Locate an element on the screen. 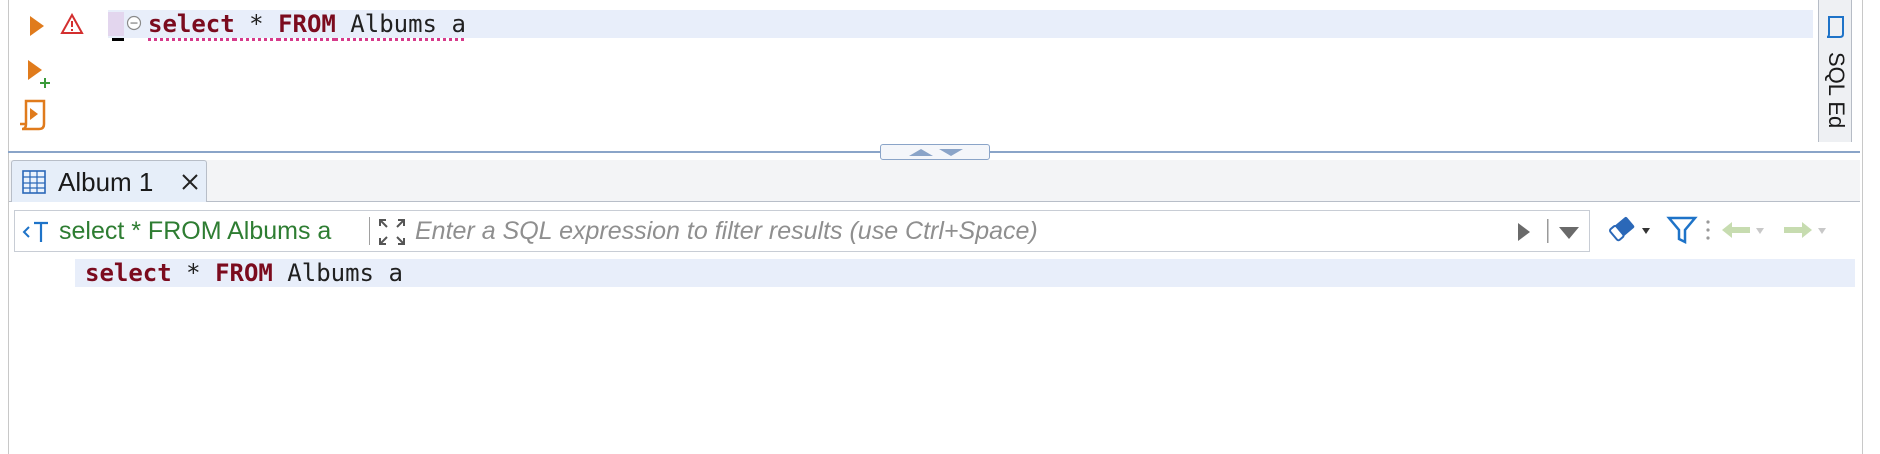 This screenshot has width=1880, height=454. caret-highlight is located at coordinates (116, 24).